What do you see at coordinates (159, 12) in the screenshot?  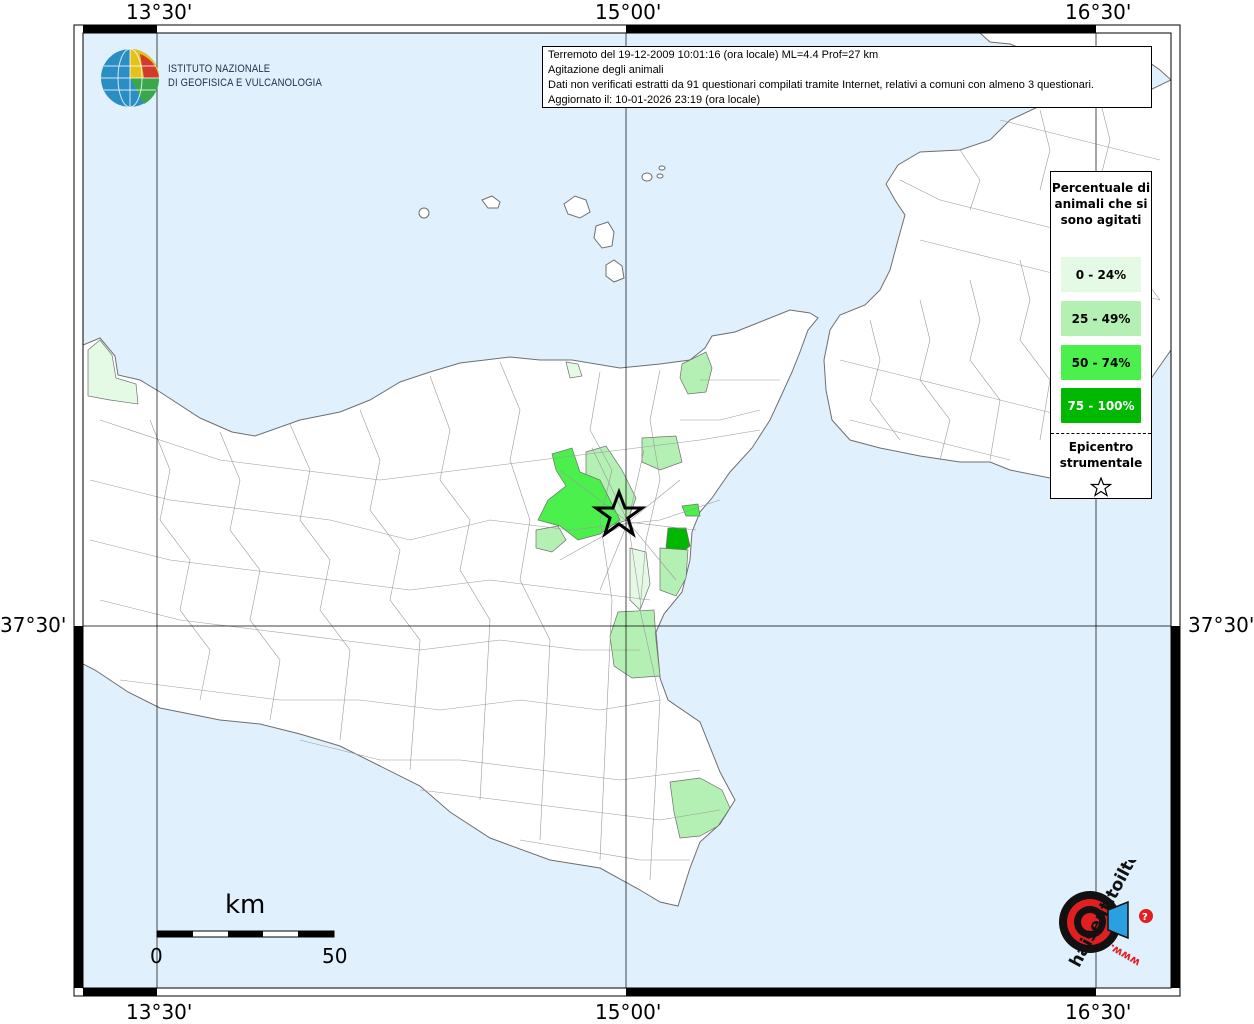 I see `lon-label-top-1: 13°30'` at bounding box center [159, 12].